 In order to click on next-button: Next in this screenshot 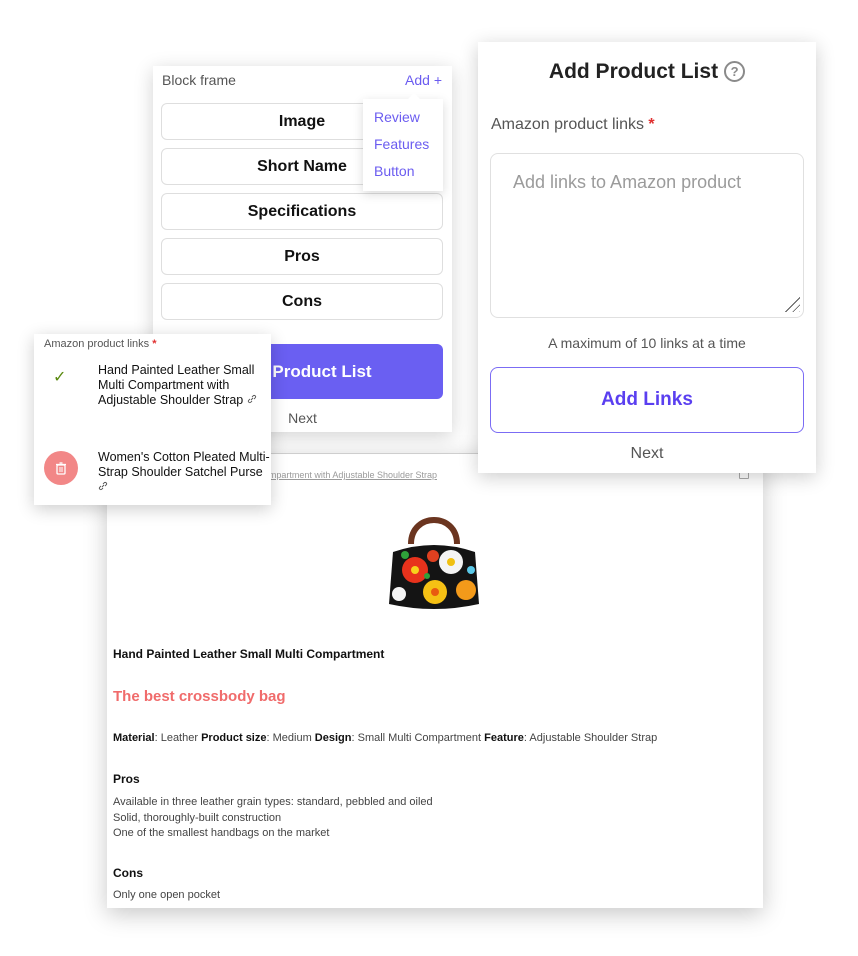, I will do `click(647, 454)`.